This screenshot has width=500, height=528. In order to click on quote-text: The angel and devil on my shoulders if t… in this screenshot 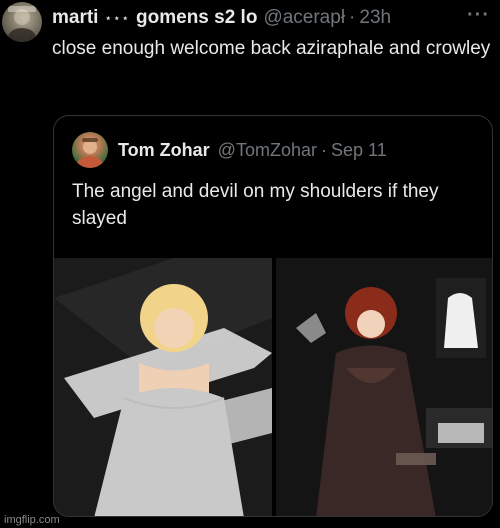, I will do `click(255, 205)`.